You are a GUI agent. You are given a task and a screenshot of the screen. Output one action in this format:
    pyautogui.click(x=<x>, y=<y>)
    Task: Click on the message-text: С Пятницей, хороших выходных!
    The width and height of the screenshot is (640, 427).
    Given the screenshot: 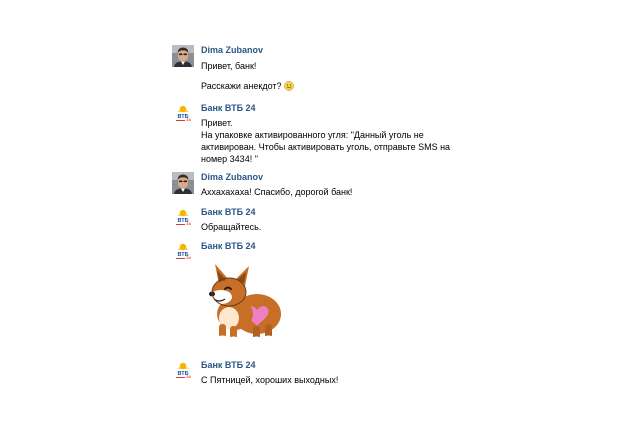 What is the action you would take?
    pyautogui.click(x=270, y=380)
    